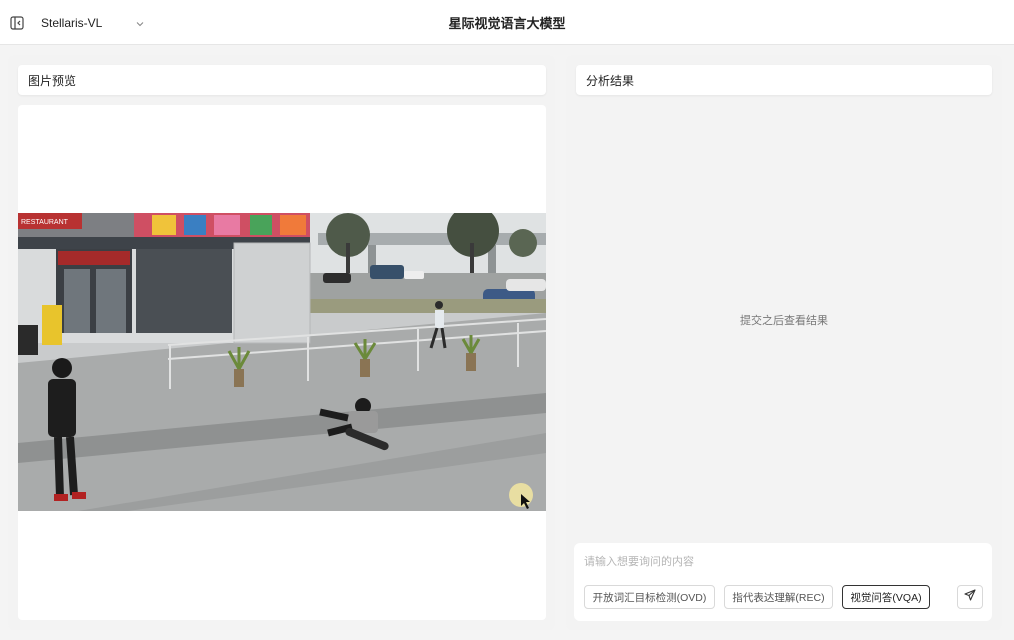 The image size is (1014, 640). I want to click on mode-button-ovd: 开放词汇目标检测(OVD), so click(649, 597).